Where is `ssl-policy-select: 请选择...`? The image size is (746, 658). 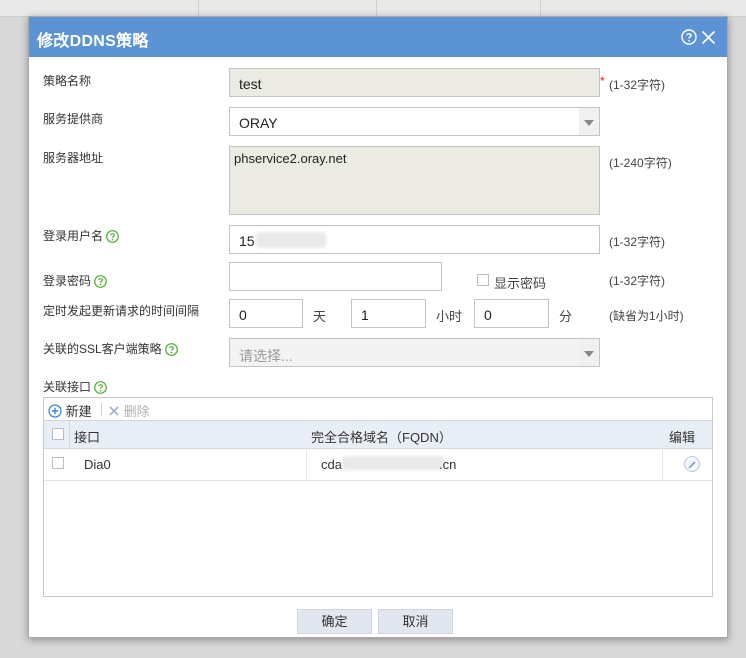
ssl-policy-select: 请选择... is located at coordinates (414, 352).